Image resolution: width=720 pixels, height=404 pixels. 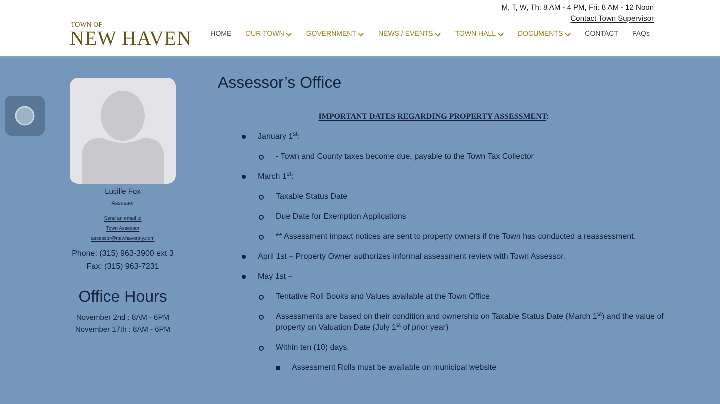 What do you see at coordinates (276, 176) in the screenshot?
I see `list-item-text: March 1$^{st}$:` at bounding box center [276, 176].